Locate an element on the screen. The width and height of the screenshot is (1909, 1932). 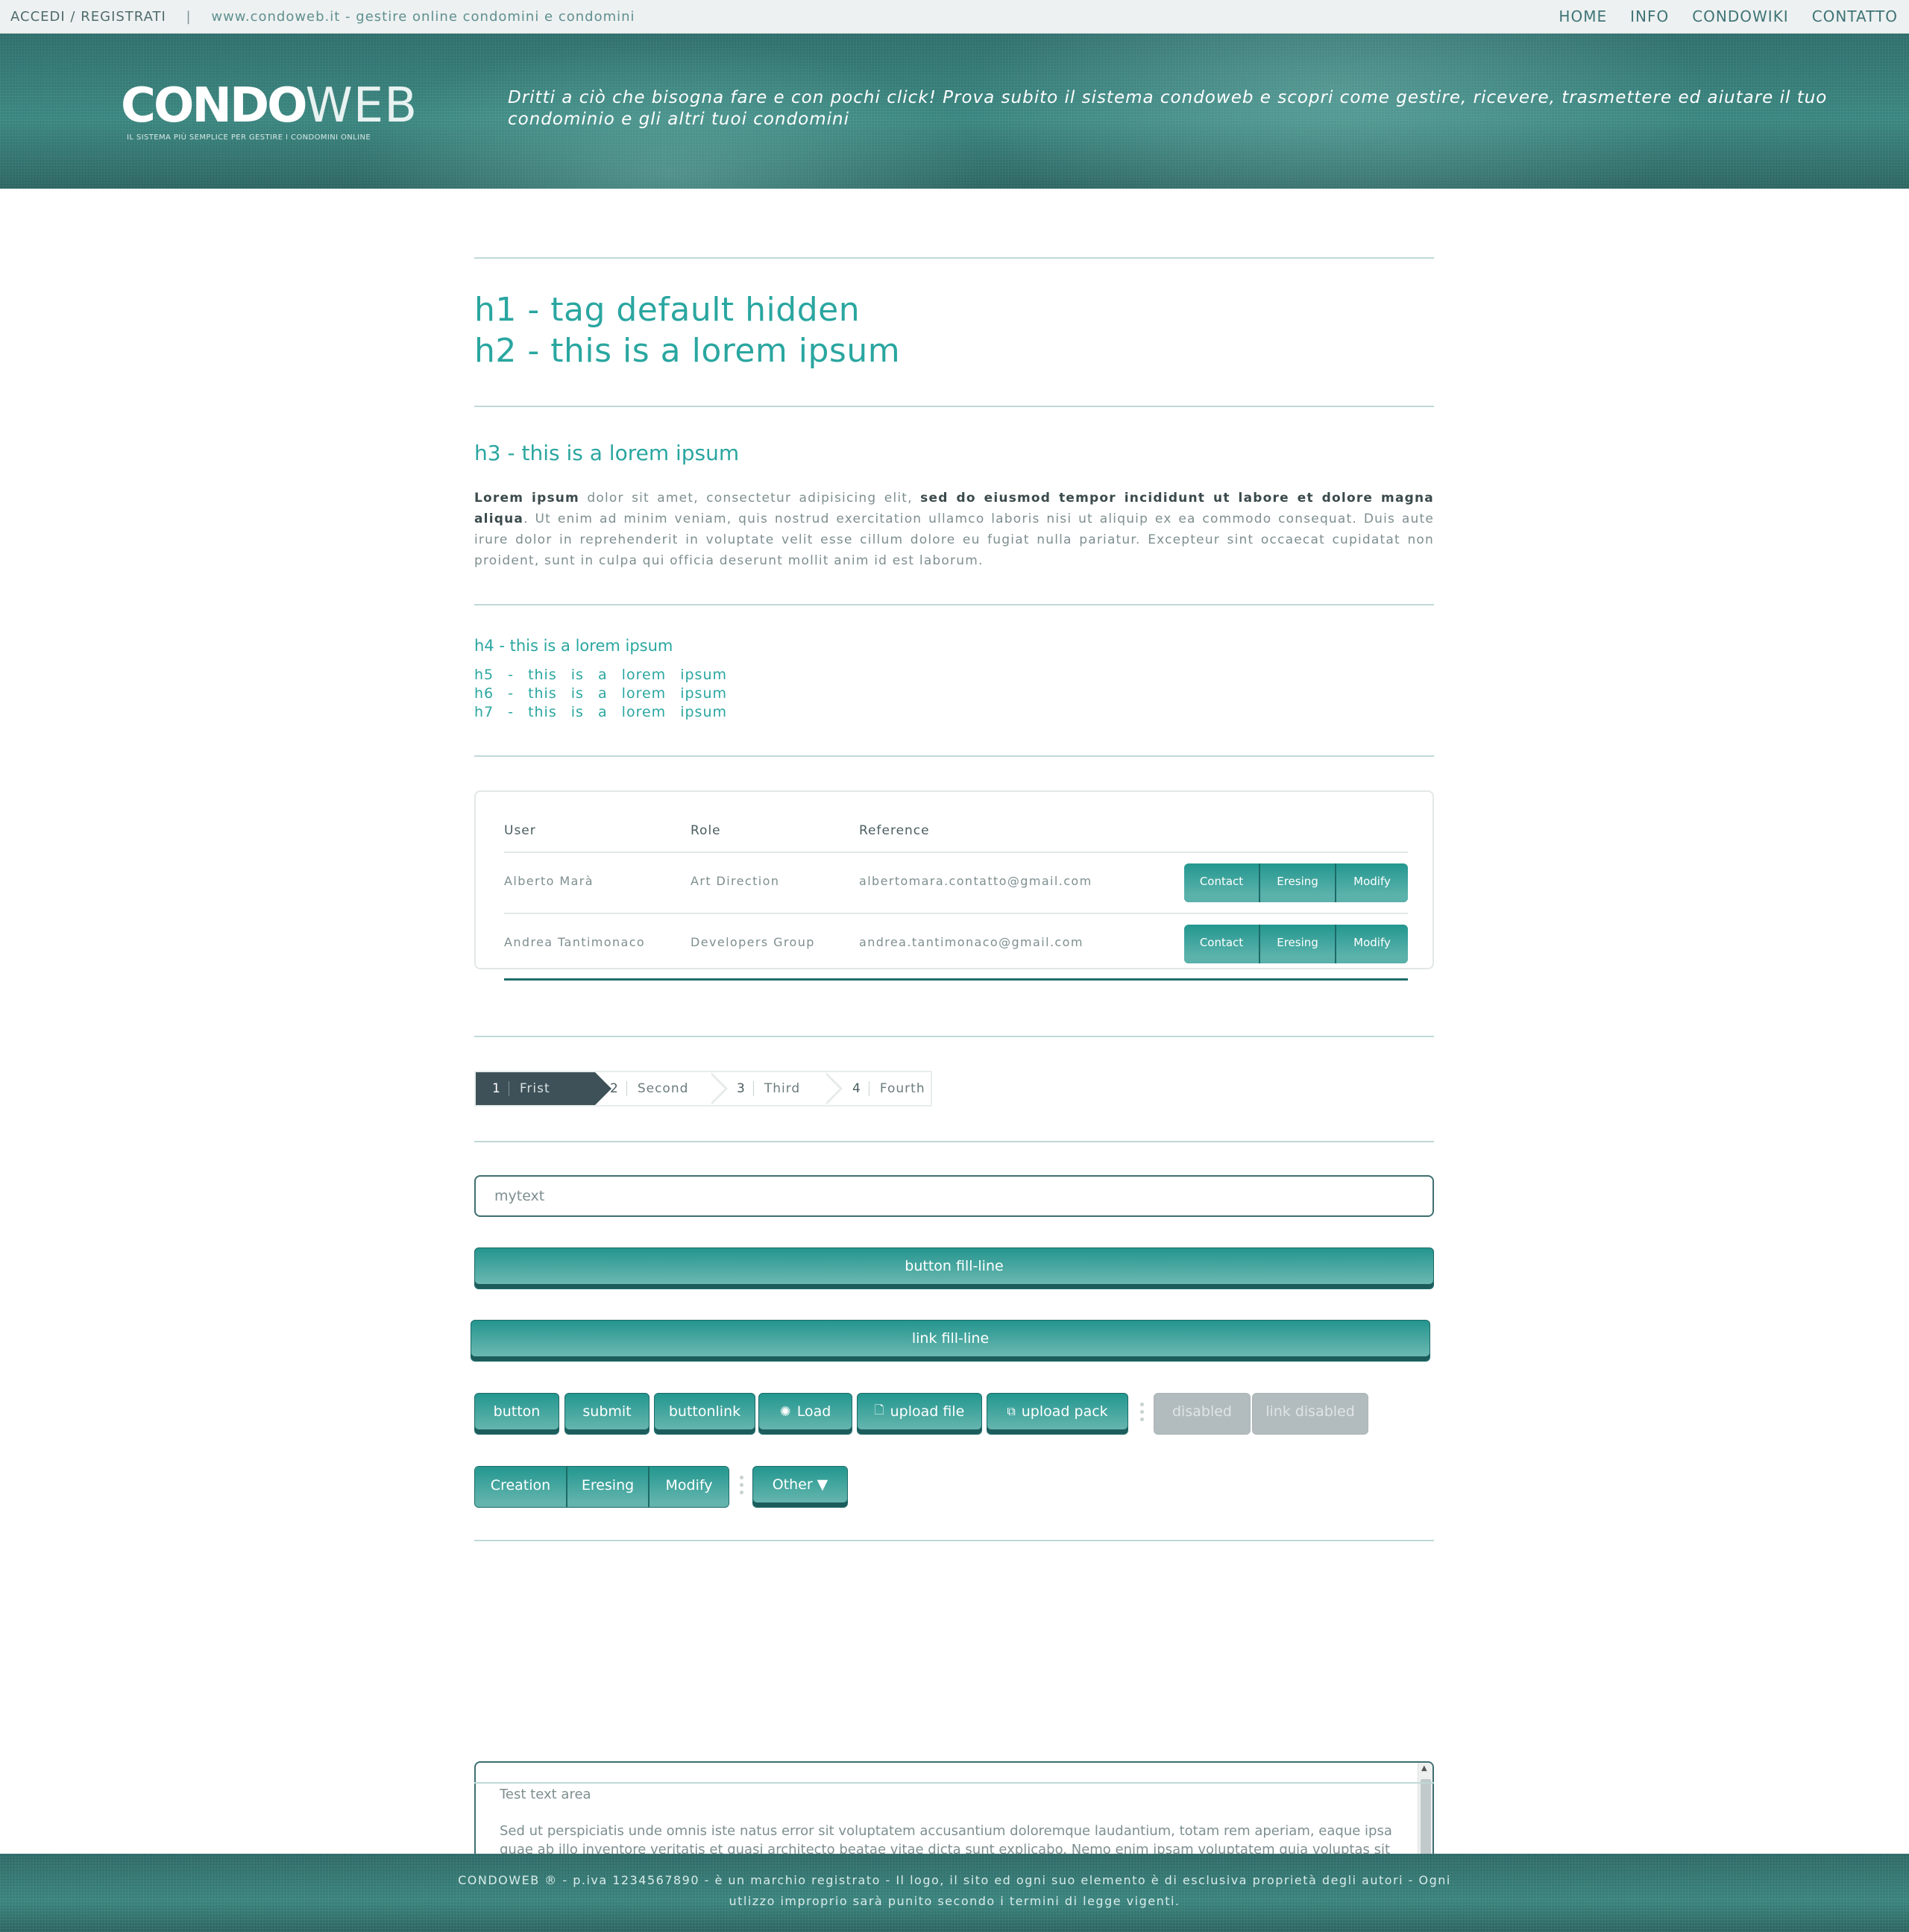
step-label: Fourth is located at coordinates (902, 1088).